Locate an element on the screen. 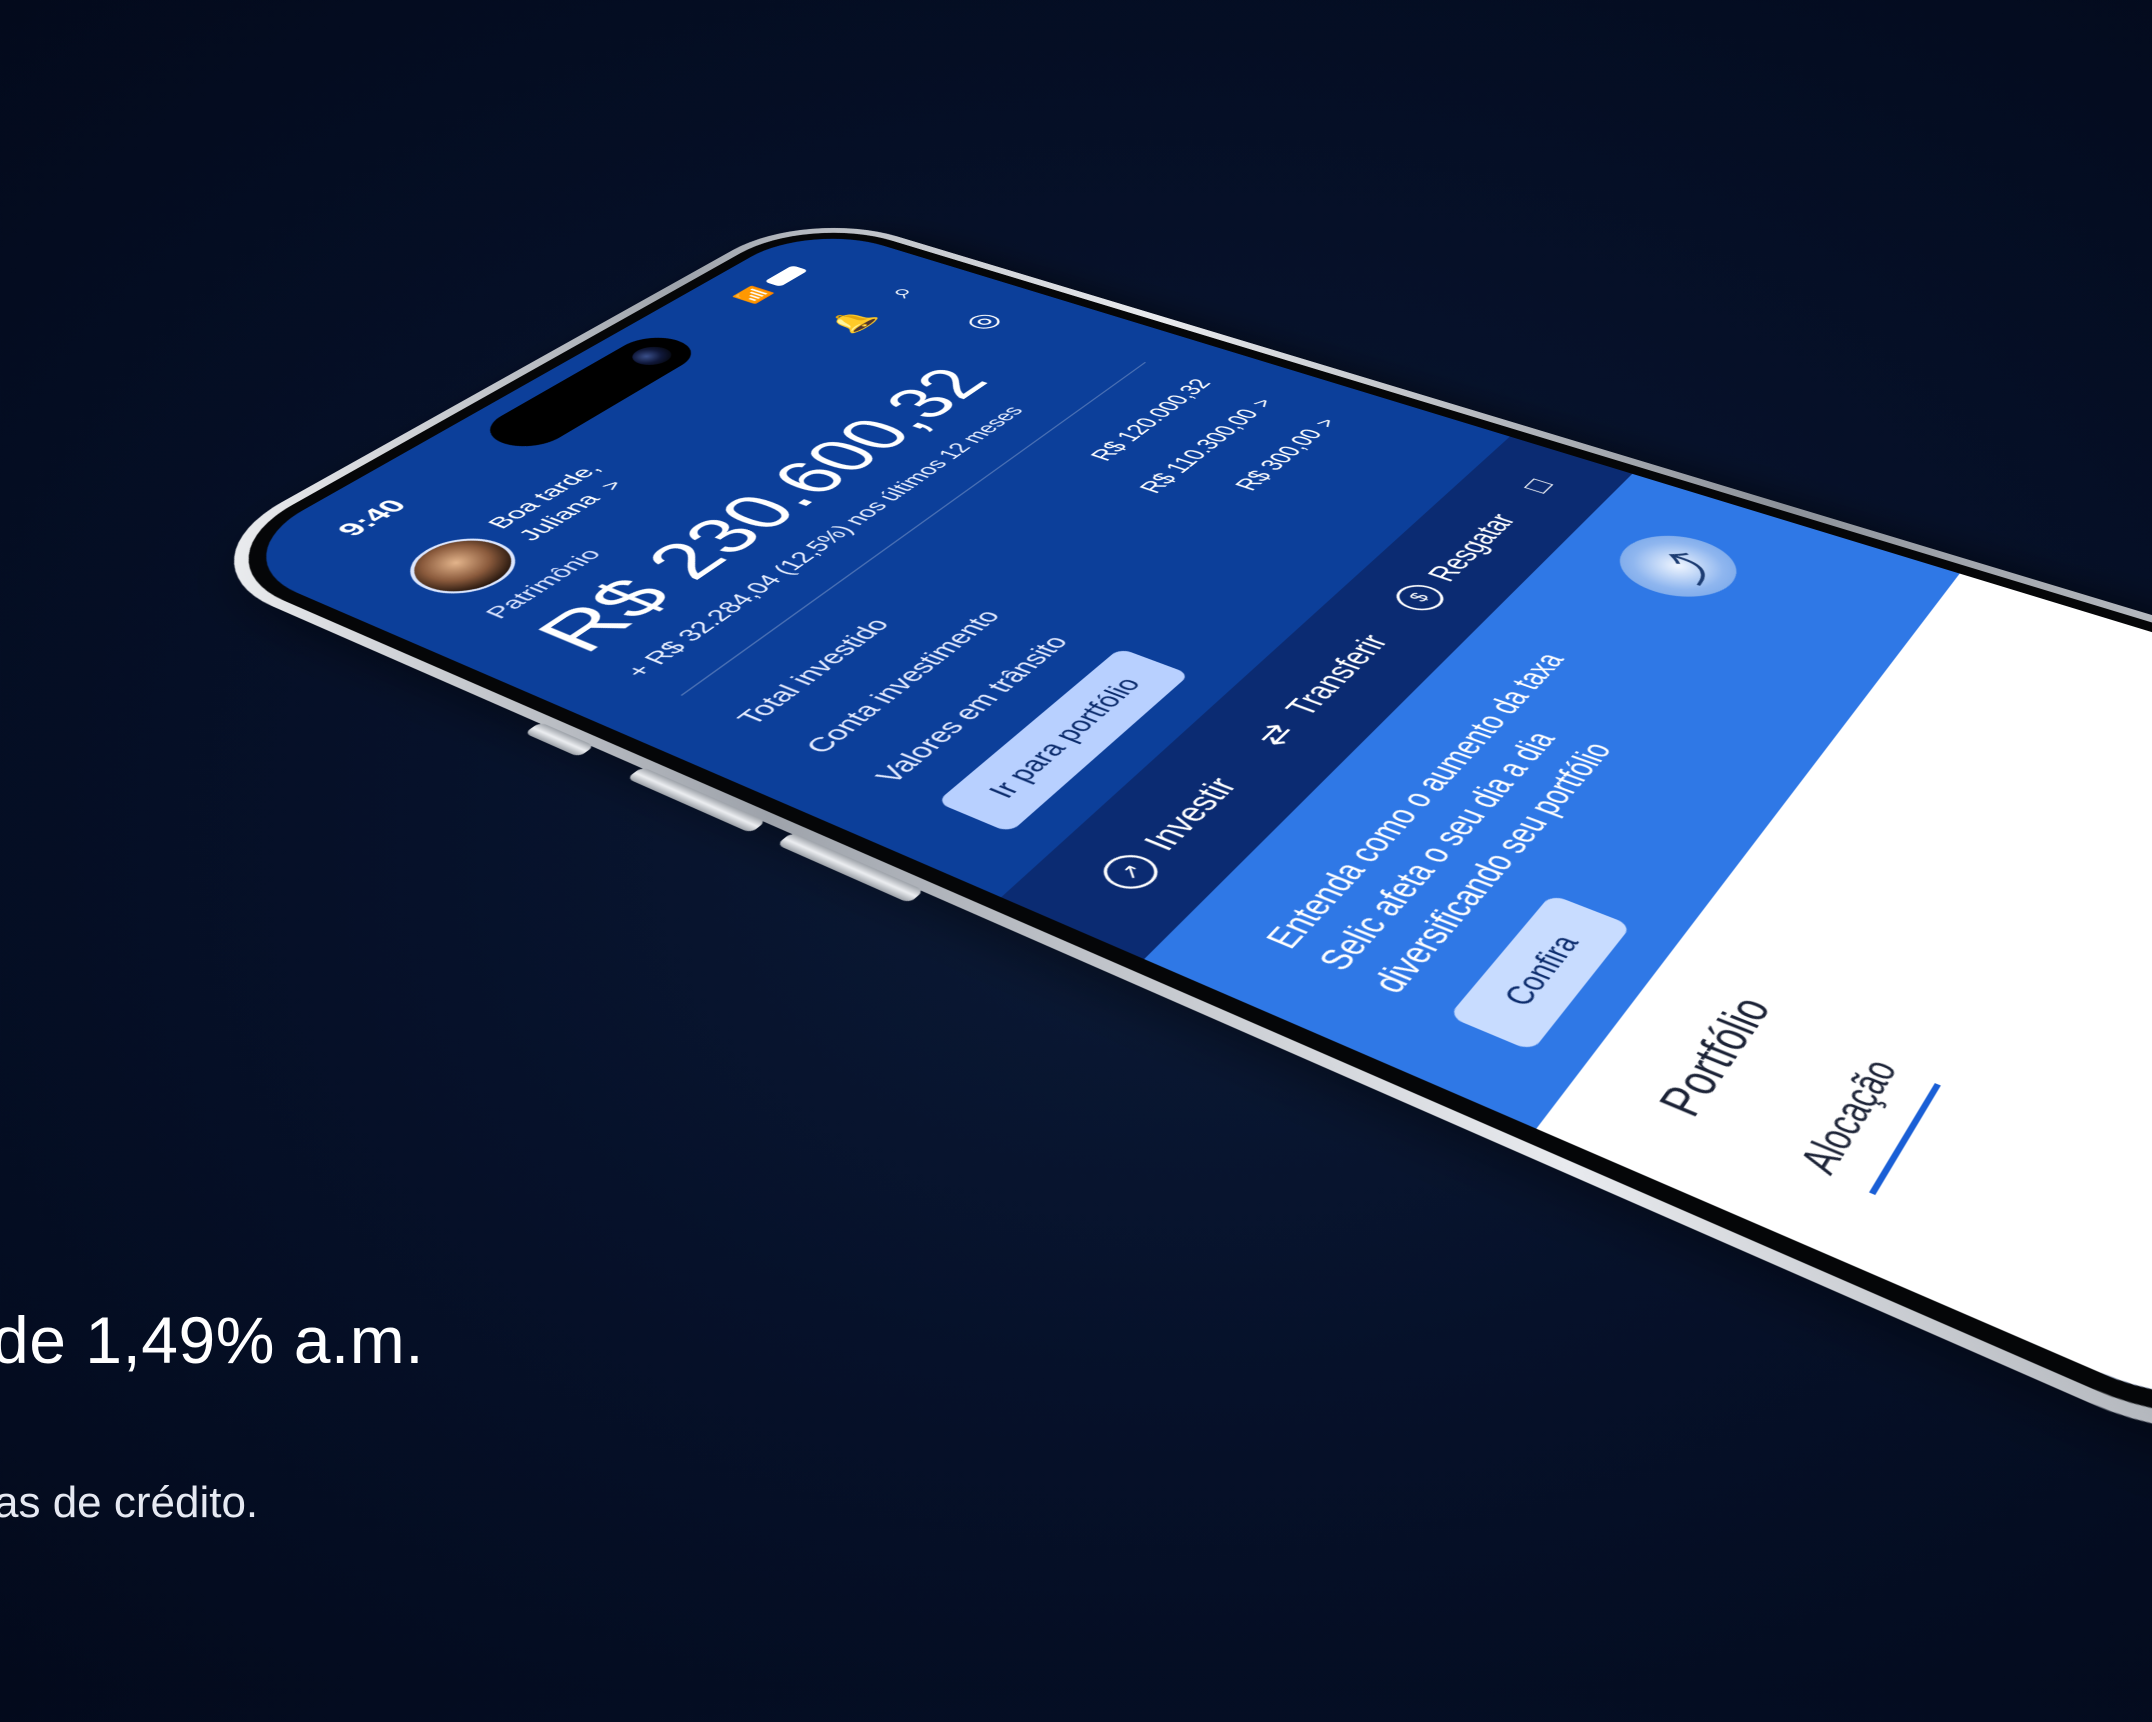  battery-icon is located at coordinates (786, 276).